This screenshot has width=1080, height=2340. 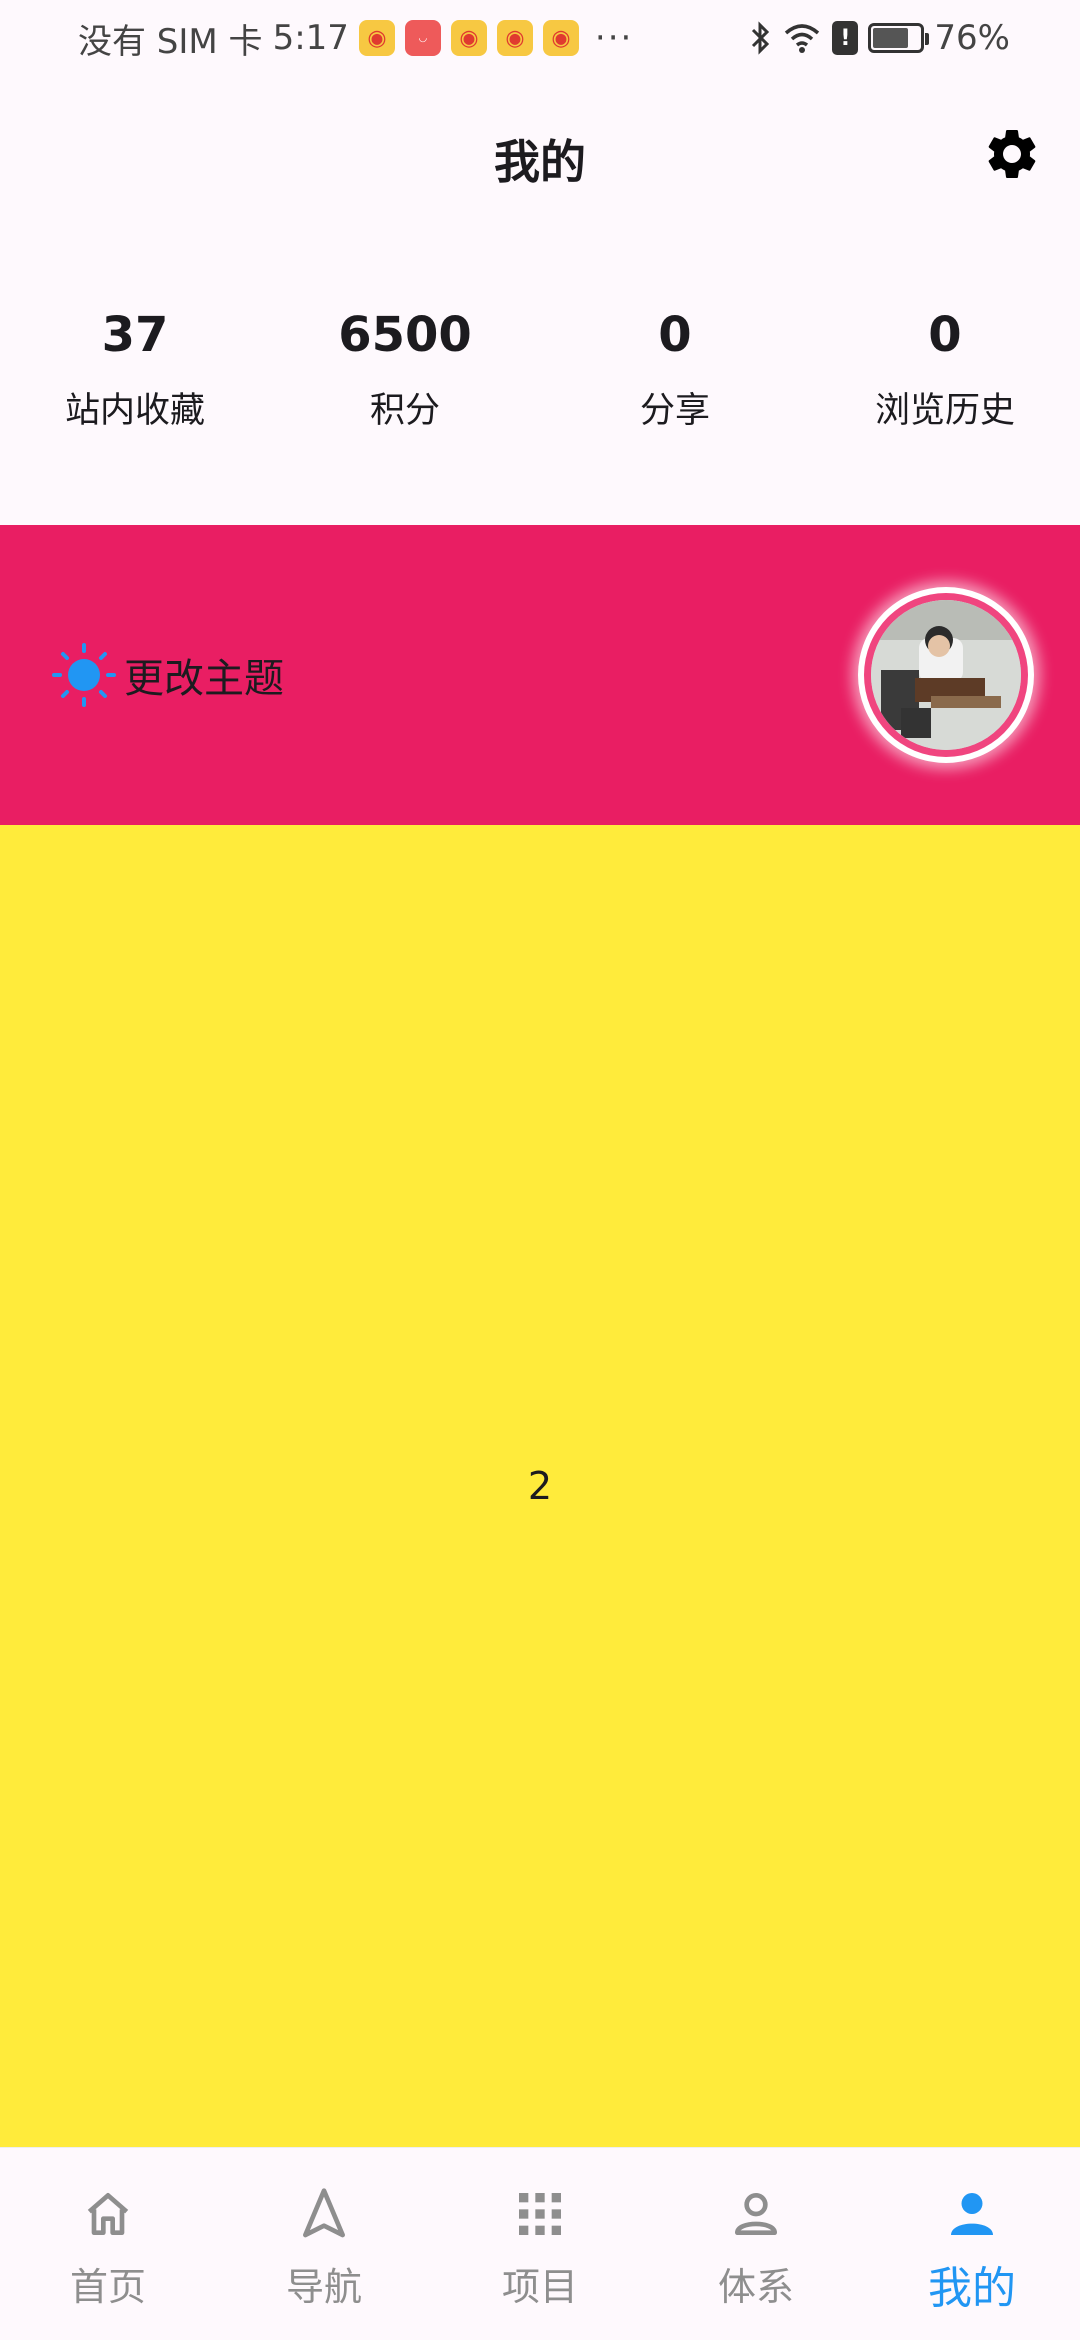 I want to click on grid-icon, so click(x=540, y=2214).